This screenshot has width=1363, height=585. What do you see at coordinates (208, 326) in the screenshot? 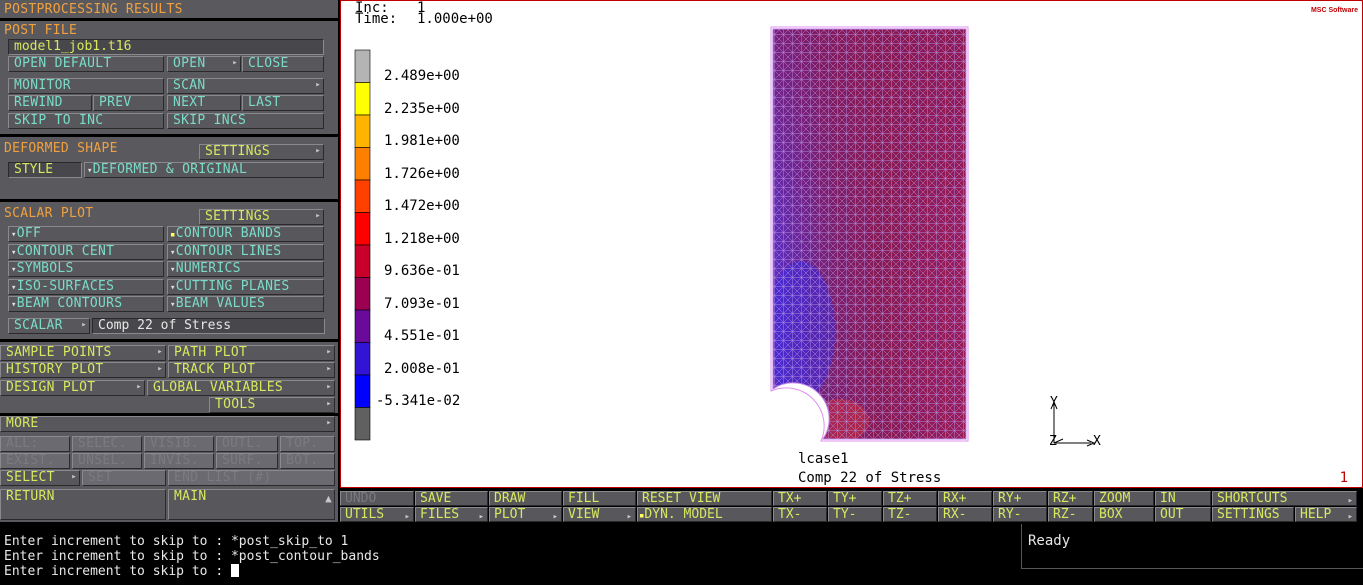
I see `scalar-value-field: Comp 22 of Stress` at bounding box center [208, 326].